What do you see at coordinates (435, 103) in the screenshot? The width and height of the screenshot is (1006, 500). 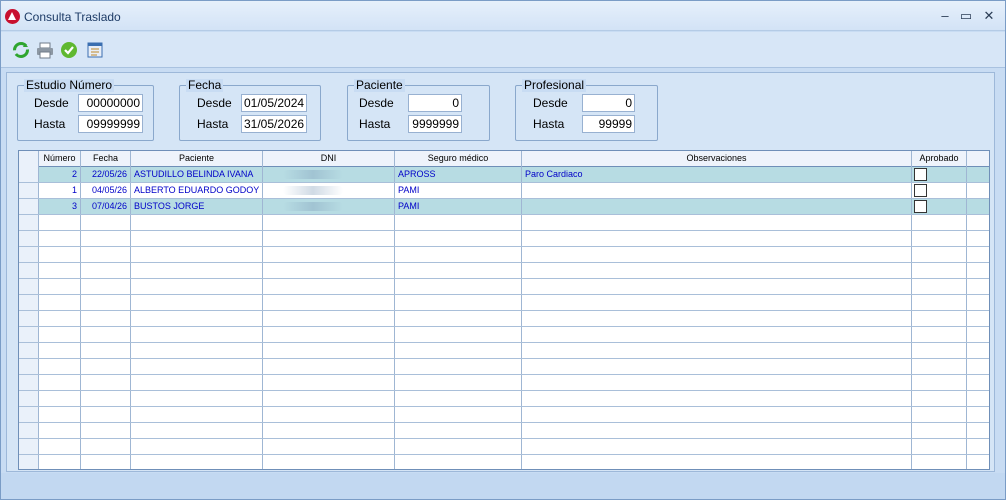 I see `paciente-desde-field: 0` at bounding box center [435, 103].